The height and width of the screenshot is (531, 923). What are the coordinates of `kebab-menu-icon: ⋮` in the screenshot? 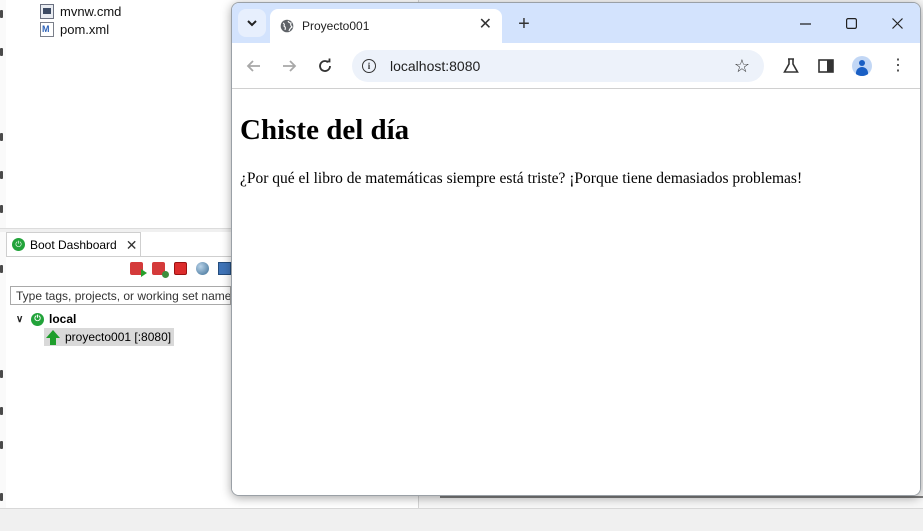 It's located at (898, 65).